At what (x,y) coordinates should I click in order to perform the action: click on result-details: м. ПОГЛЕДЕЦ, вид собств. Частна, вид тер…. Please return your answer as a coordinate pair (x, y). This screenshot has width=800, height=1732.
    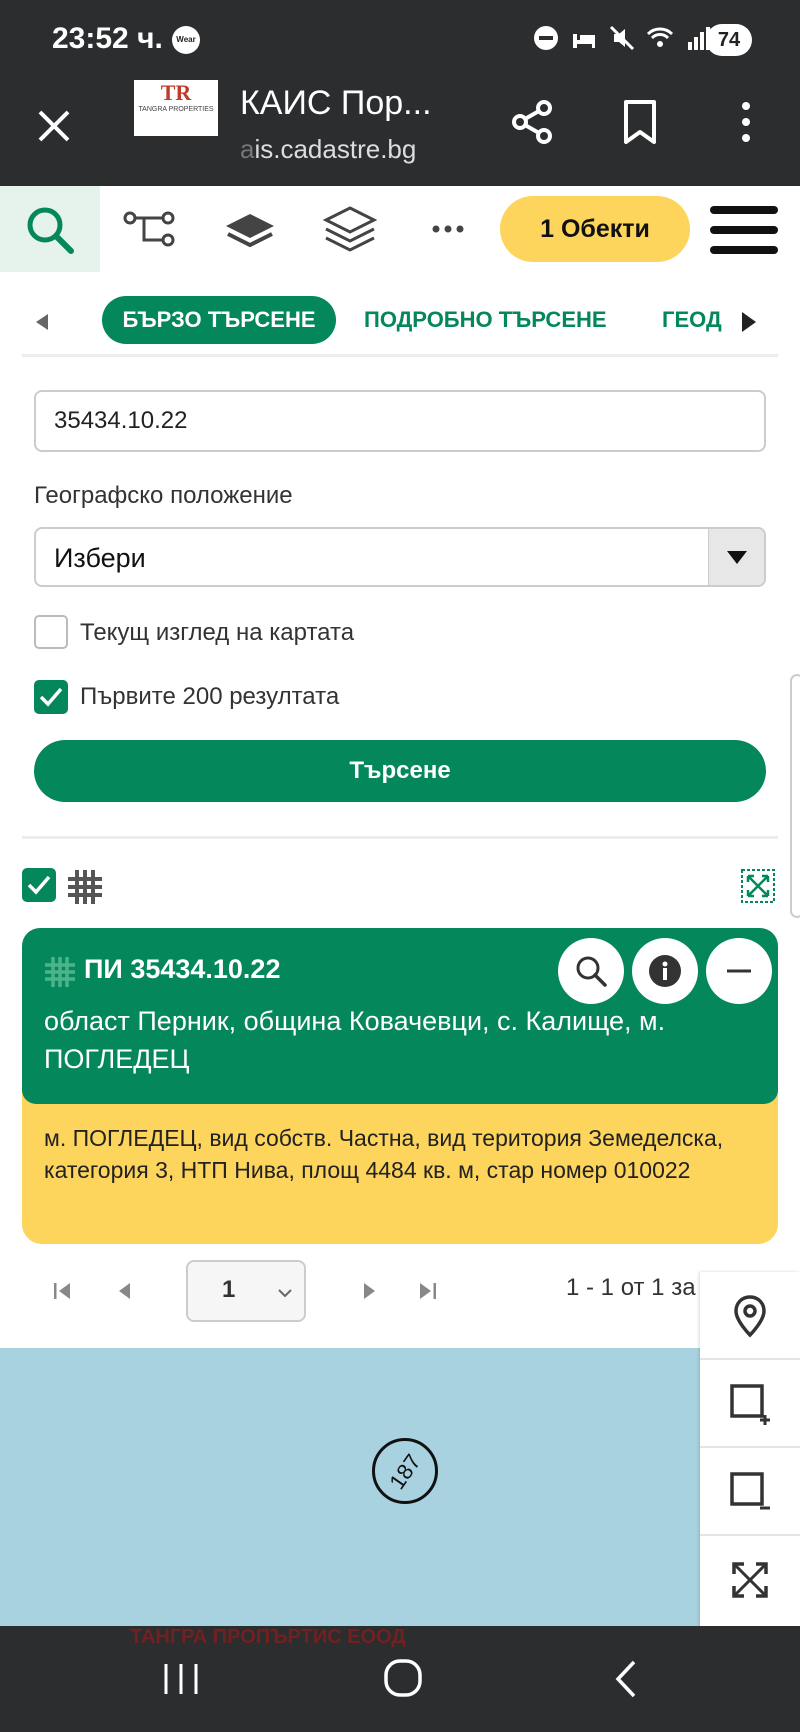
    Looking at the image, I should click on (400, 1164).